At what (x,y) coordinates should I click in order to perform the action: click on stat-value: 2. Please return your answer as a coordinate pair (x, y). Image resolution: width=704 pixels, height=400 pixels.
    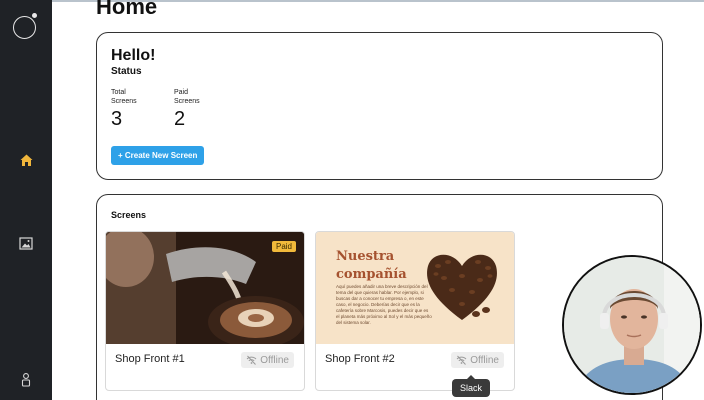
    Looking at the image, I should click on (180, 119).